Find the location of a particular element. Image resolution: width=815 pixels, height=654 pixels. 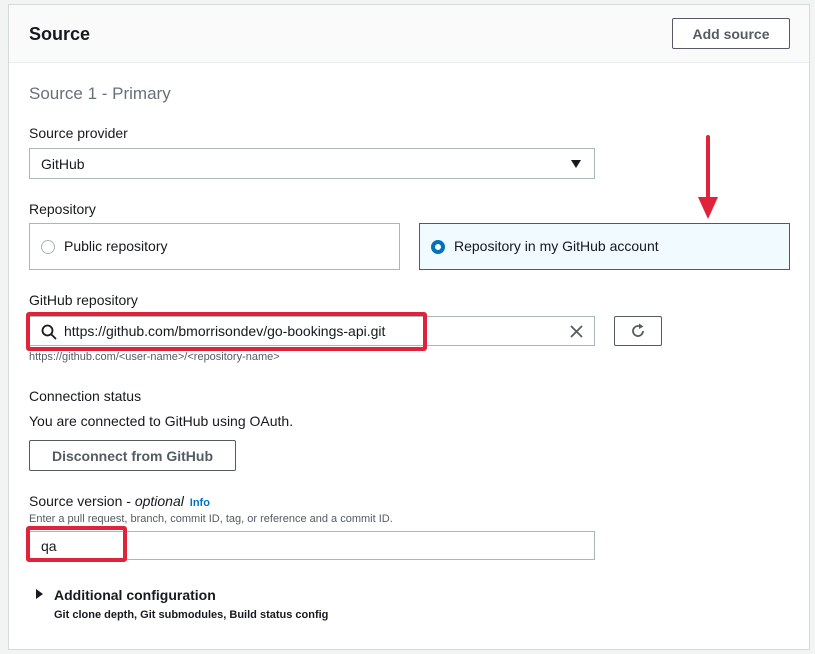

additional-config-toggle is located at coordinates (39, 594).